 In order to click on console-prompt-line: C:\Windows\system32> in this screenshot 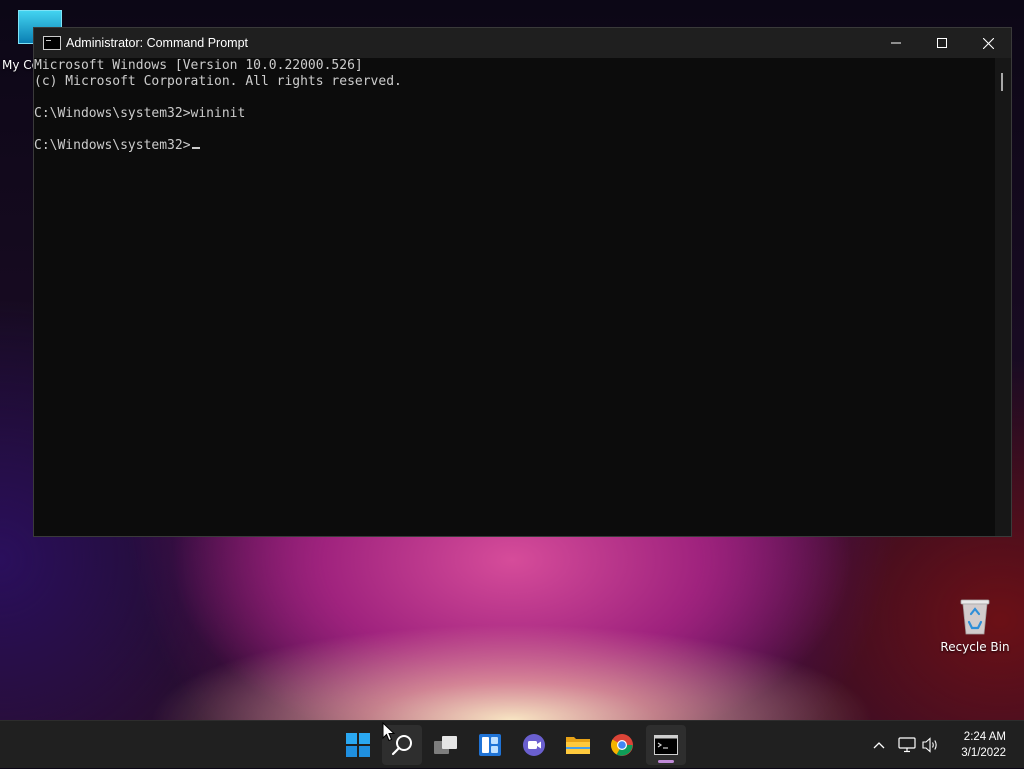, I will do `click(117, 146)`.